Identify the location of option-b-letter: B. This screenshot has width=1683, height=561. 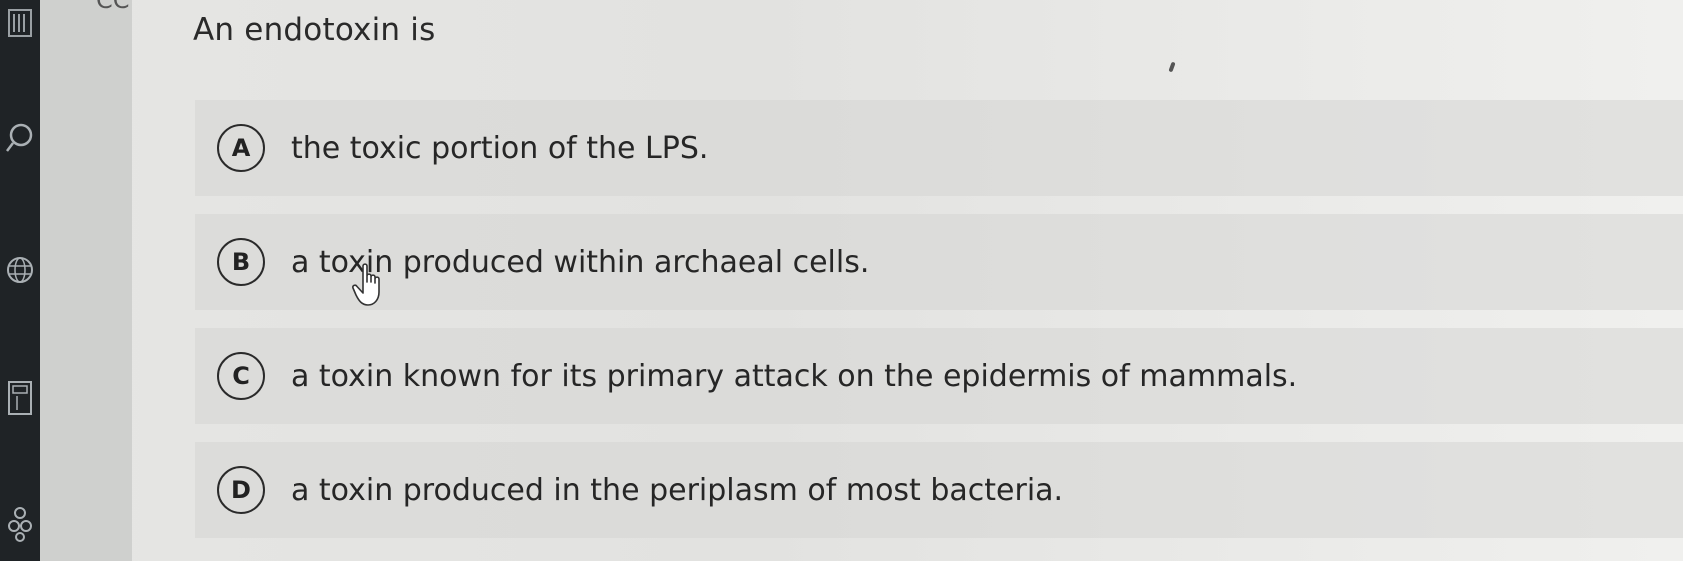
(241, 262).